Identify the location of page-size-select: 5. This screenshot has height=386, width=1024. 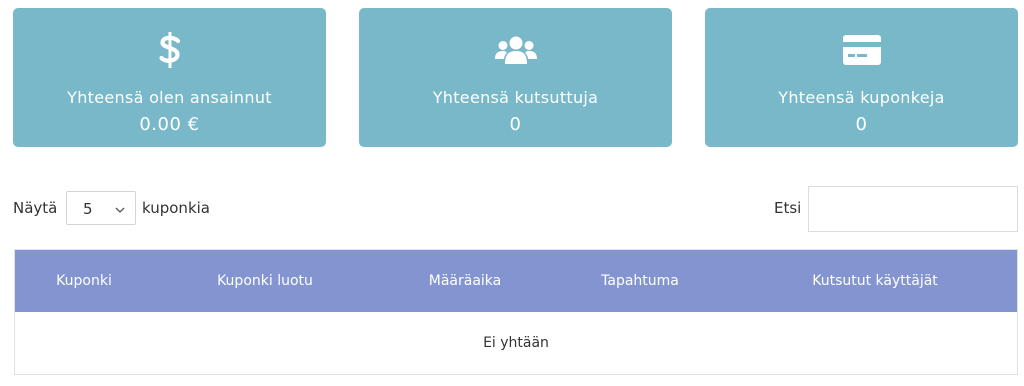
(101, 208).